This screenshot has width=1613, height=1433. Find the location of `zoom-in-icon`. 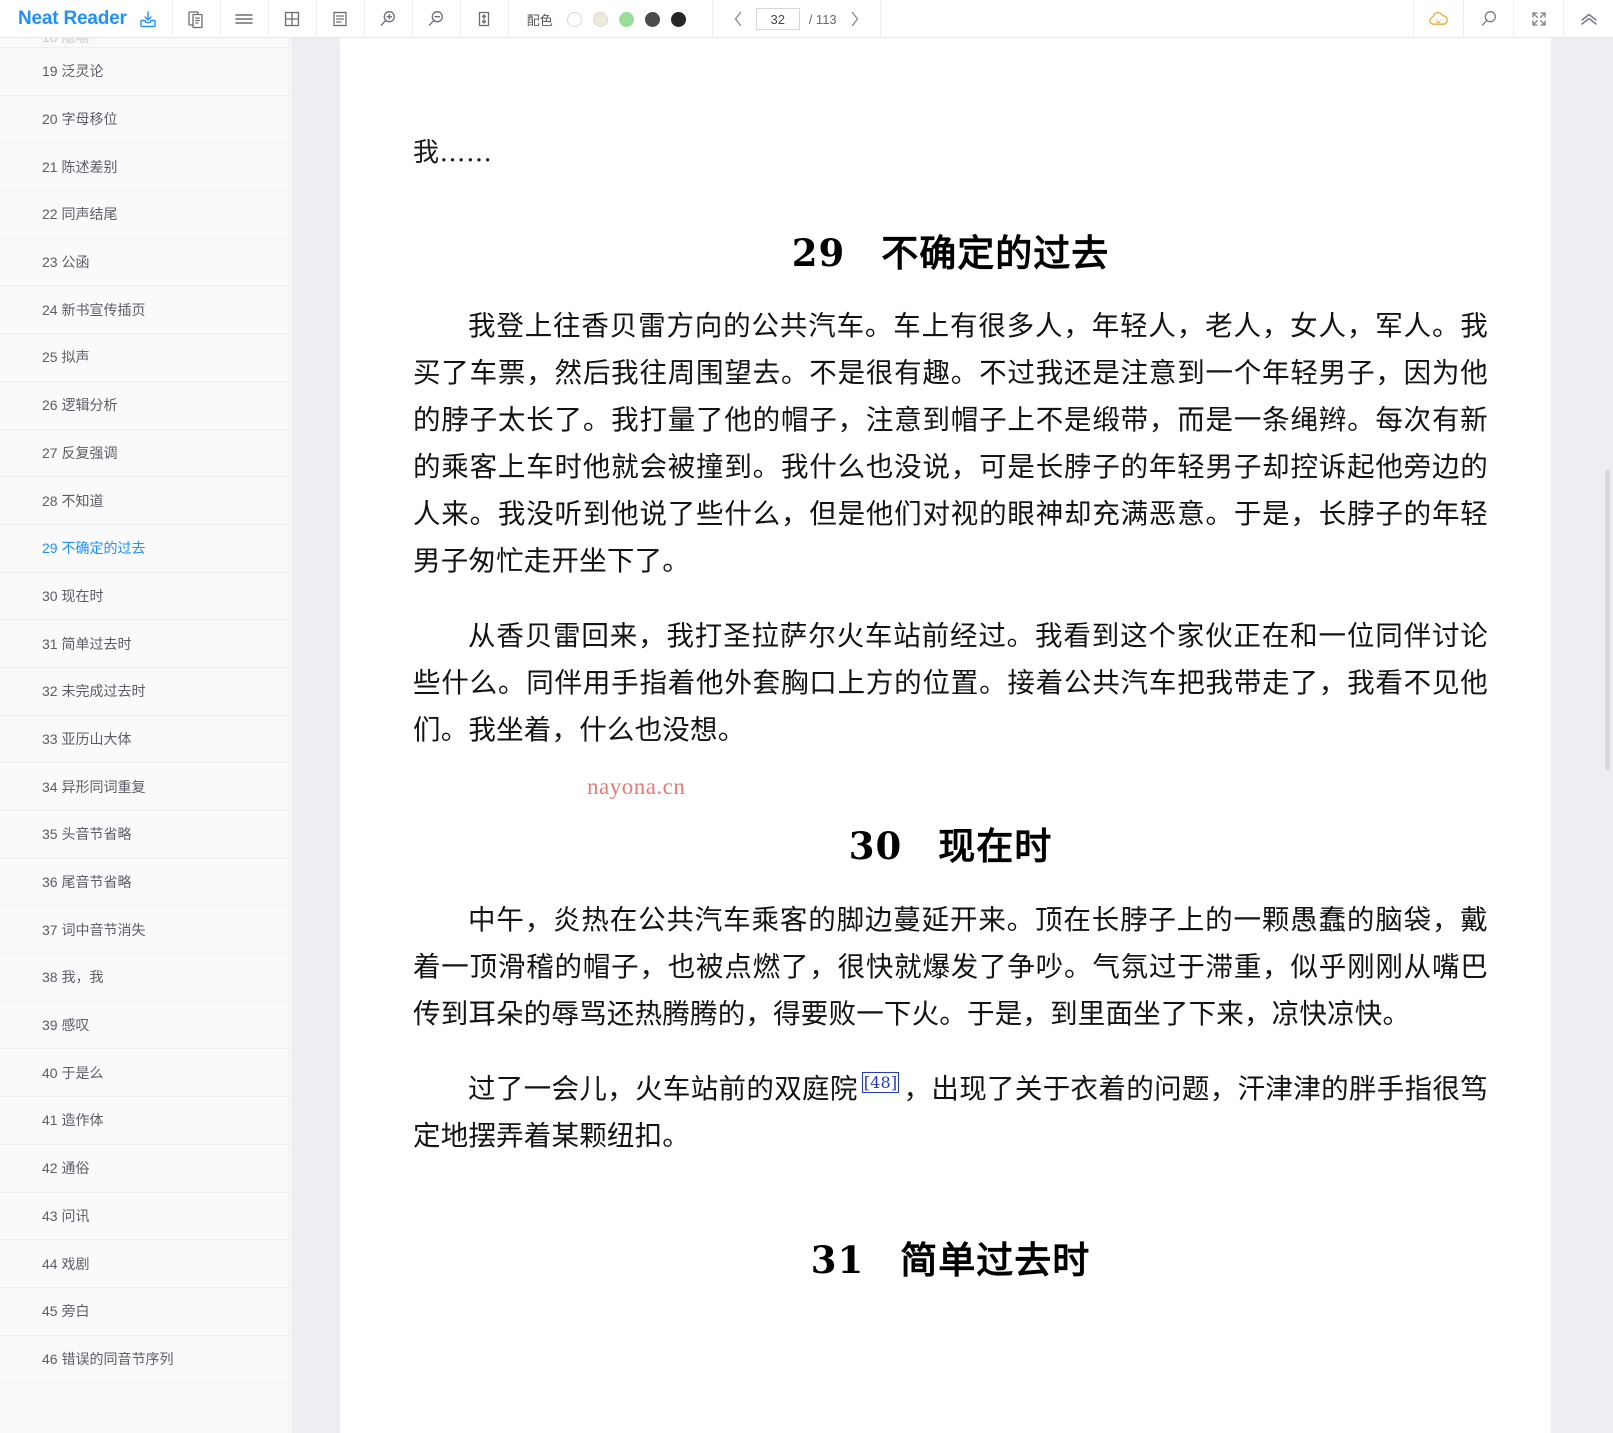

zoom-in-icon is located at coordinates (388, 19).